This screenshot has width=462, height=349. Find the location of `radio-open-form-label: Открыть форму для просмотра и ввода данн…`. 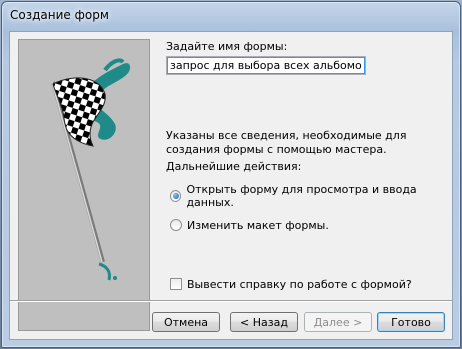

radio-open-form-label: Открыть форму для просмотра и ввода данн… is located at coordinates (301, 196).